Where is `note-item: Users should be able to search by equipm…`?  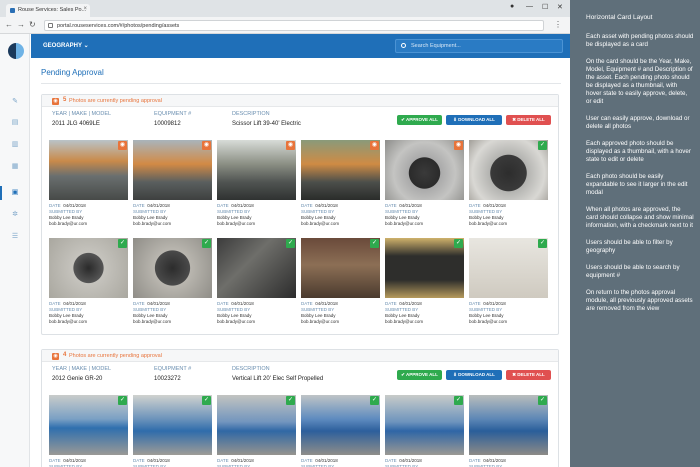 note-item: Users should be able to search by equipm… is located at coordinates (633, 271).